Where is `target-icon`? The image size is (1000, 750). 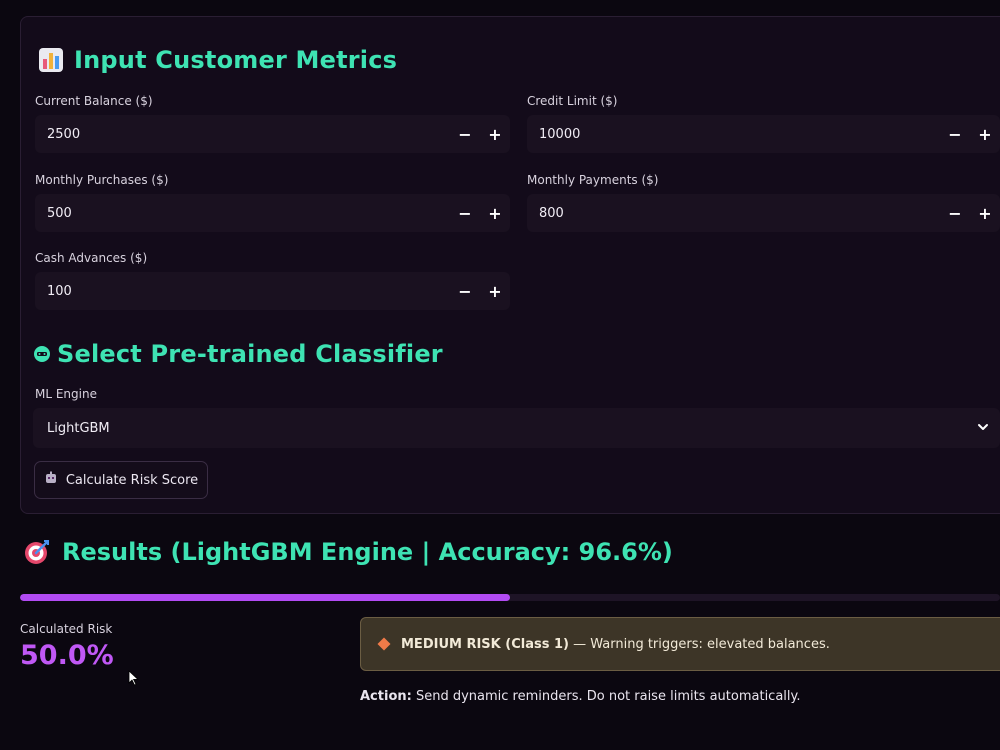
target-icon is located at coordinates (37, 552).